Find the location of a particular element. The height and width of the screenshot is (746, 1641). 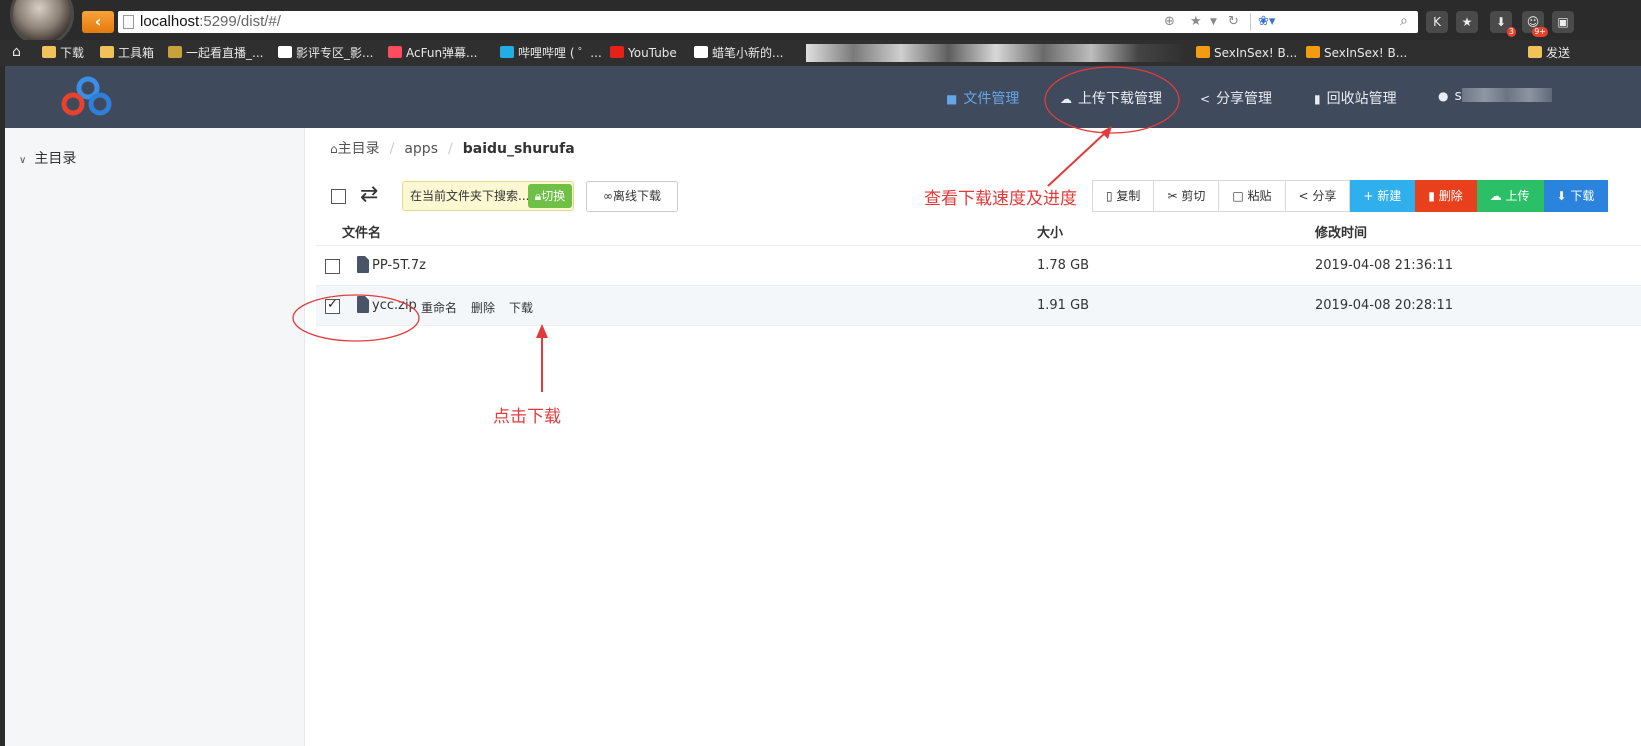

scissors-icon: ✂ is located at coordinates (1174, 196).